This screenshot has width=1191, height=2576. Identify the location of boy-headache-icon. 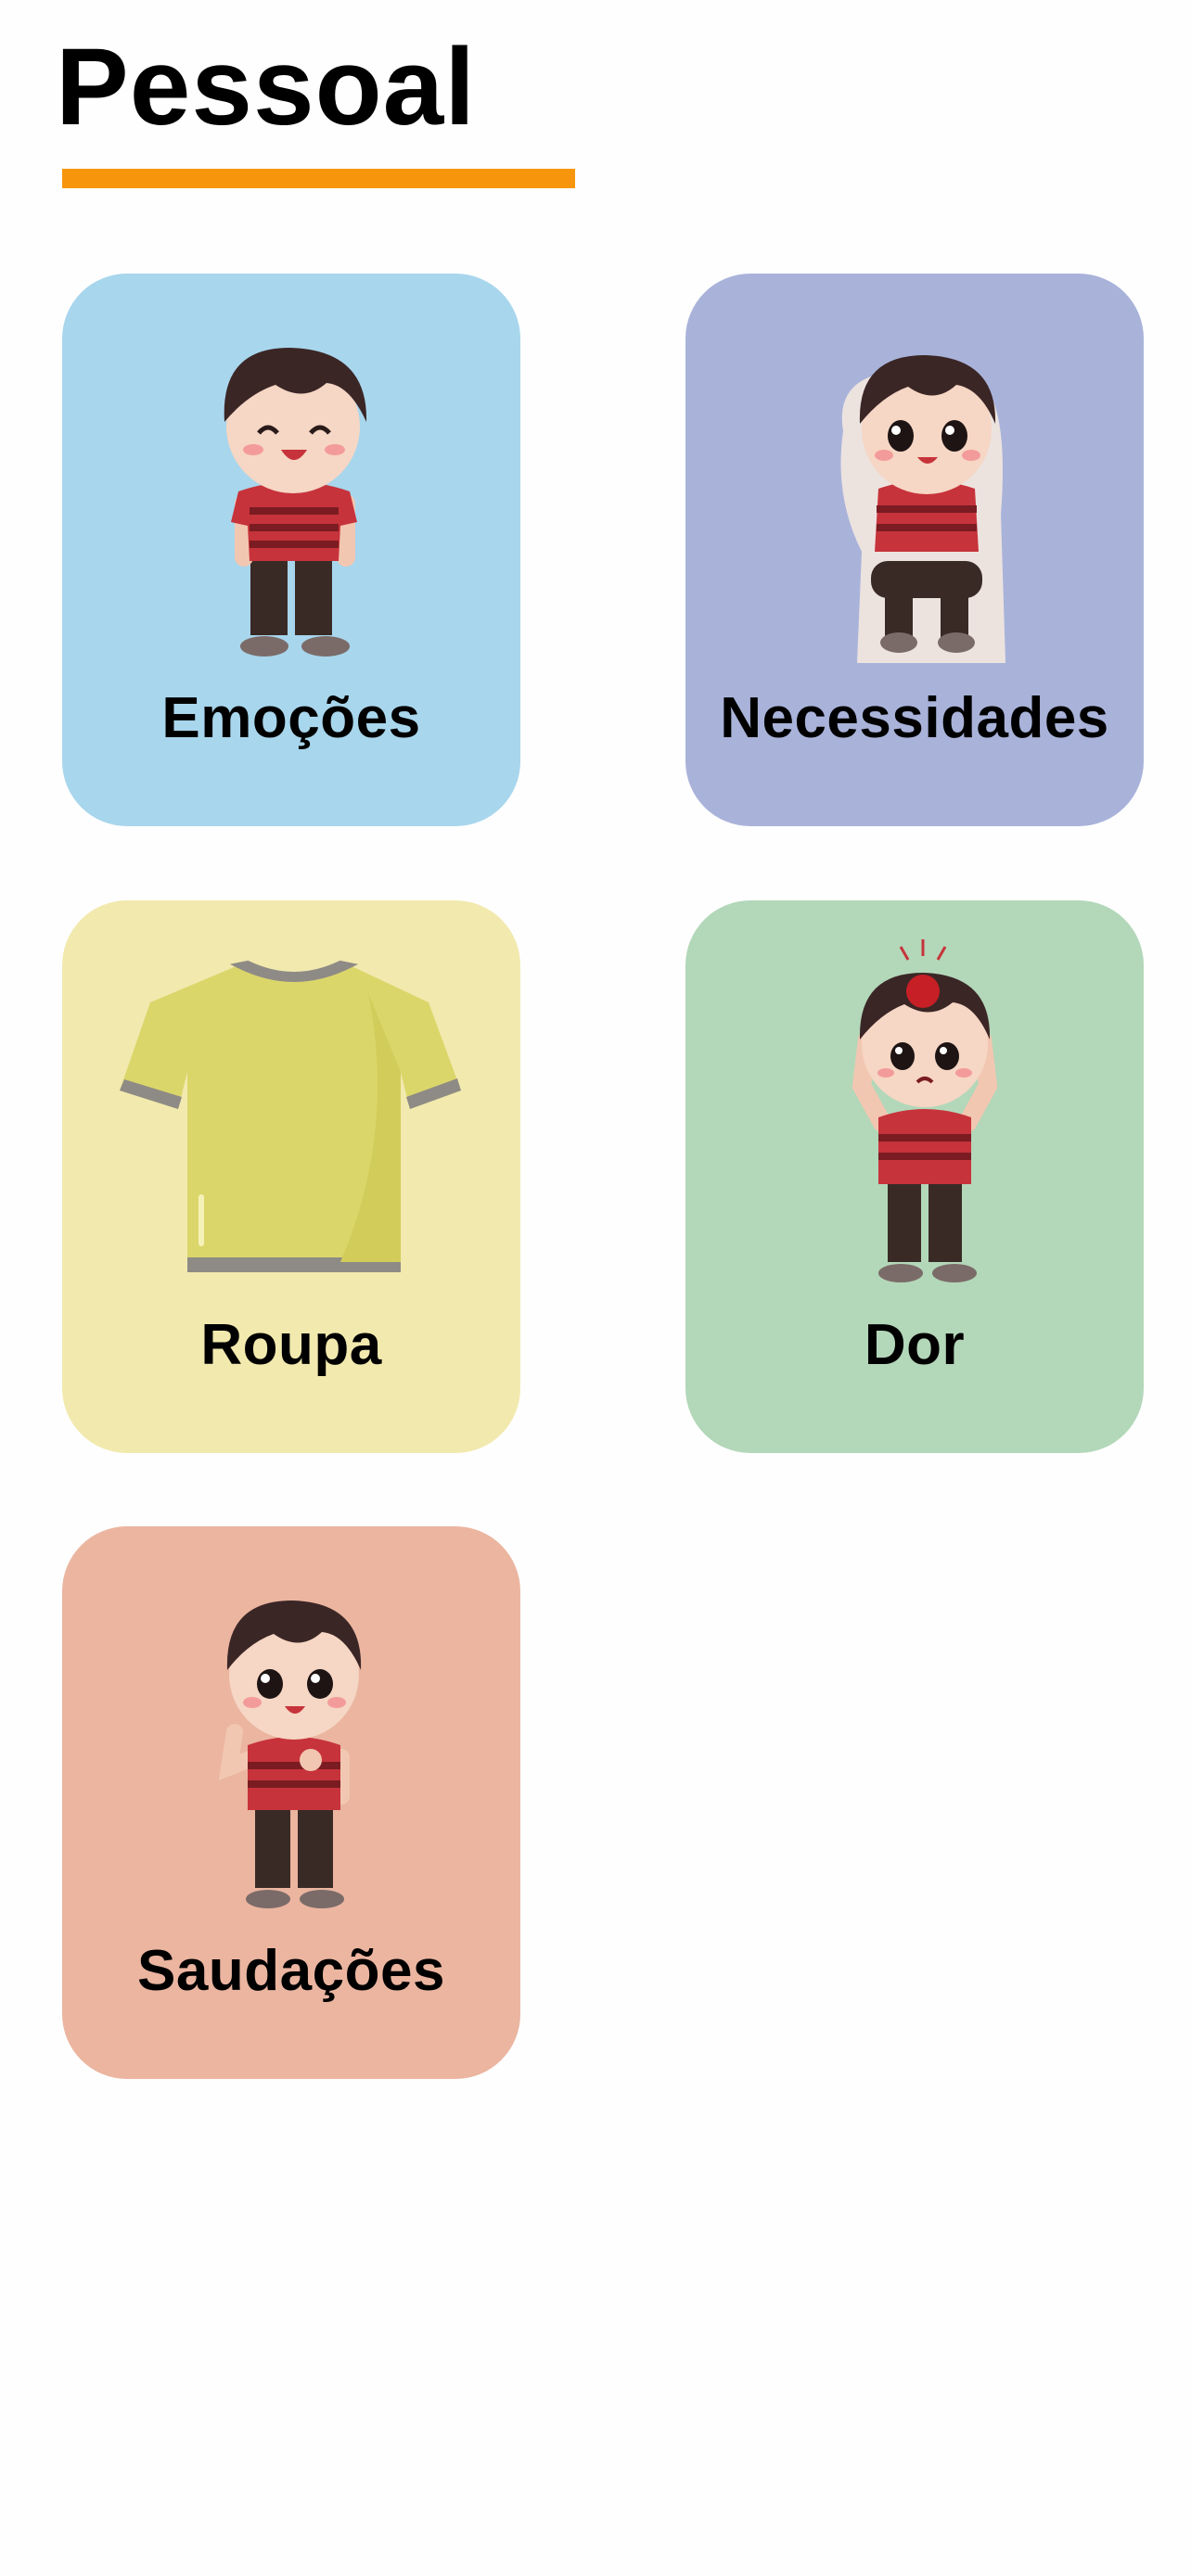
(914, 1104).